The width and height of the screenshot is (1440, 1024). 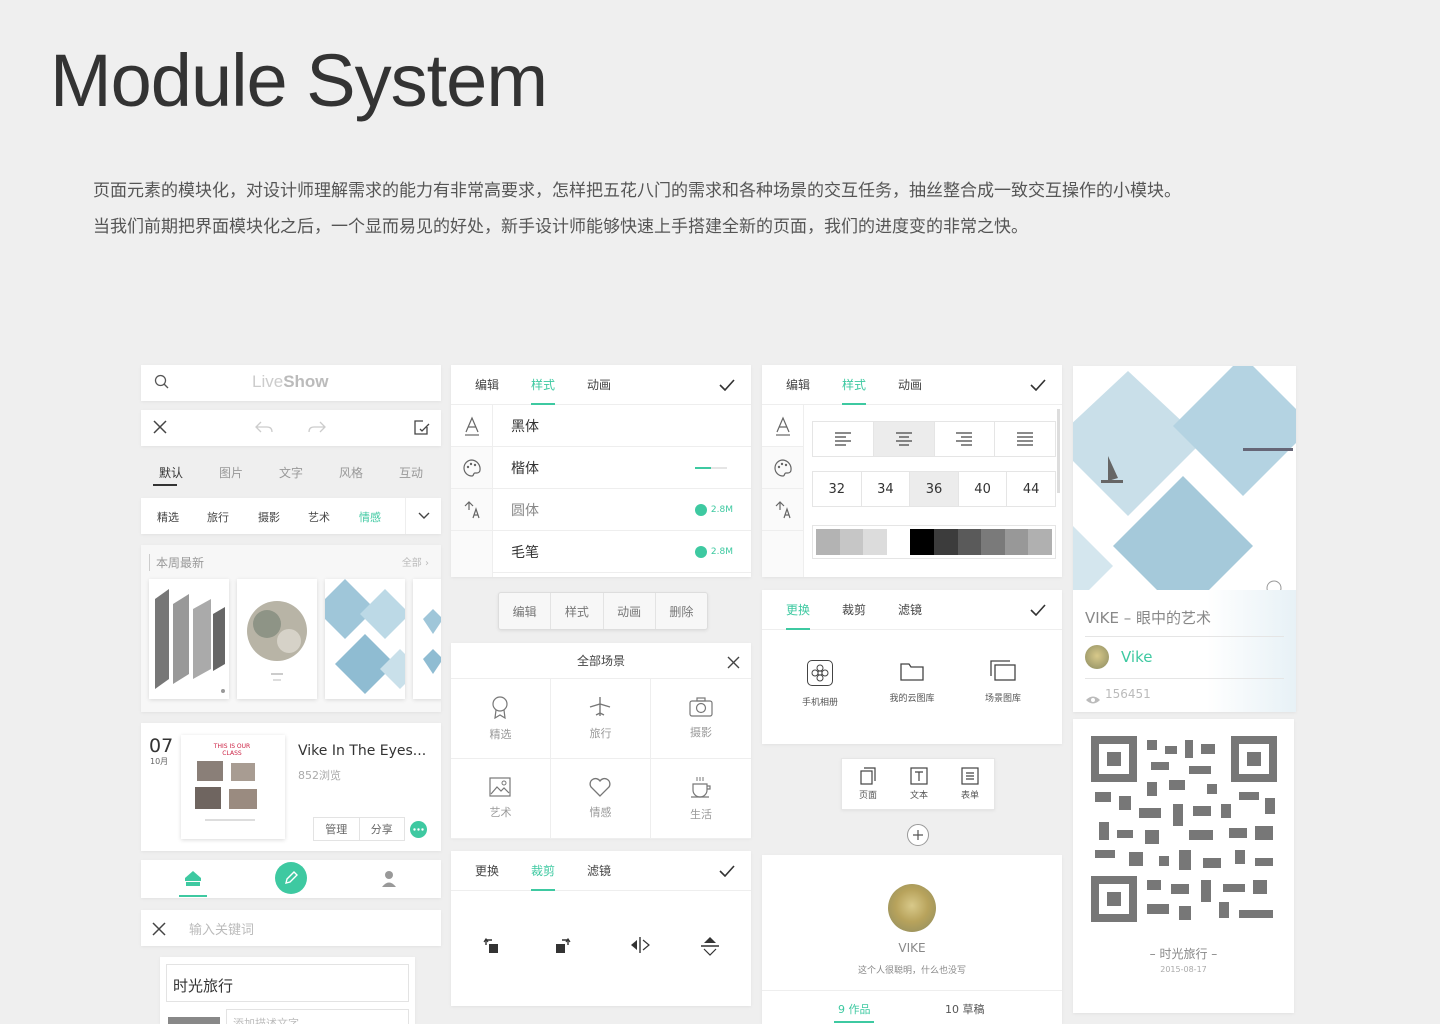 What do you see at coordinates (160, 427) in the screenshot?
I see `close-icon` at bounding box center [160, 427].